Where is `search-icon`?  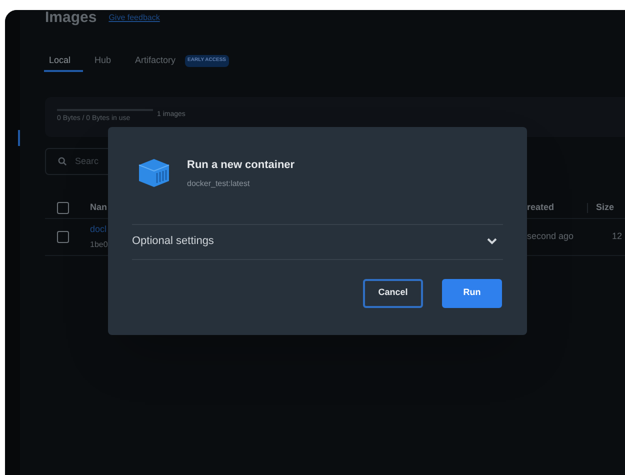
search-icon is located at coordinates (62, 161).